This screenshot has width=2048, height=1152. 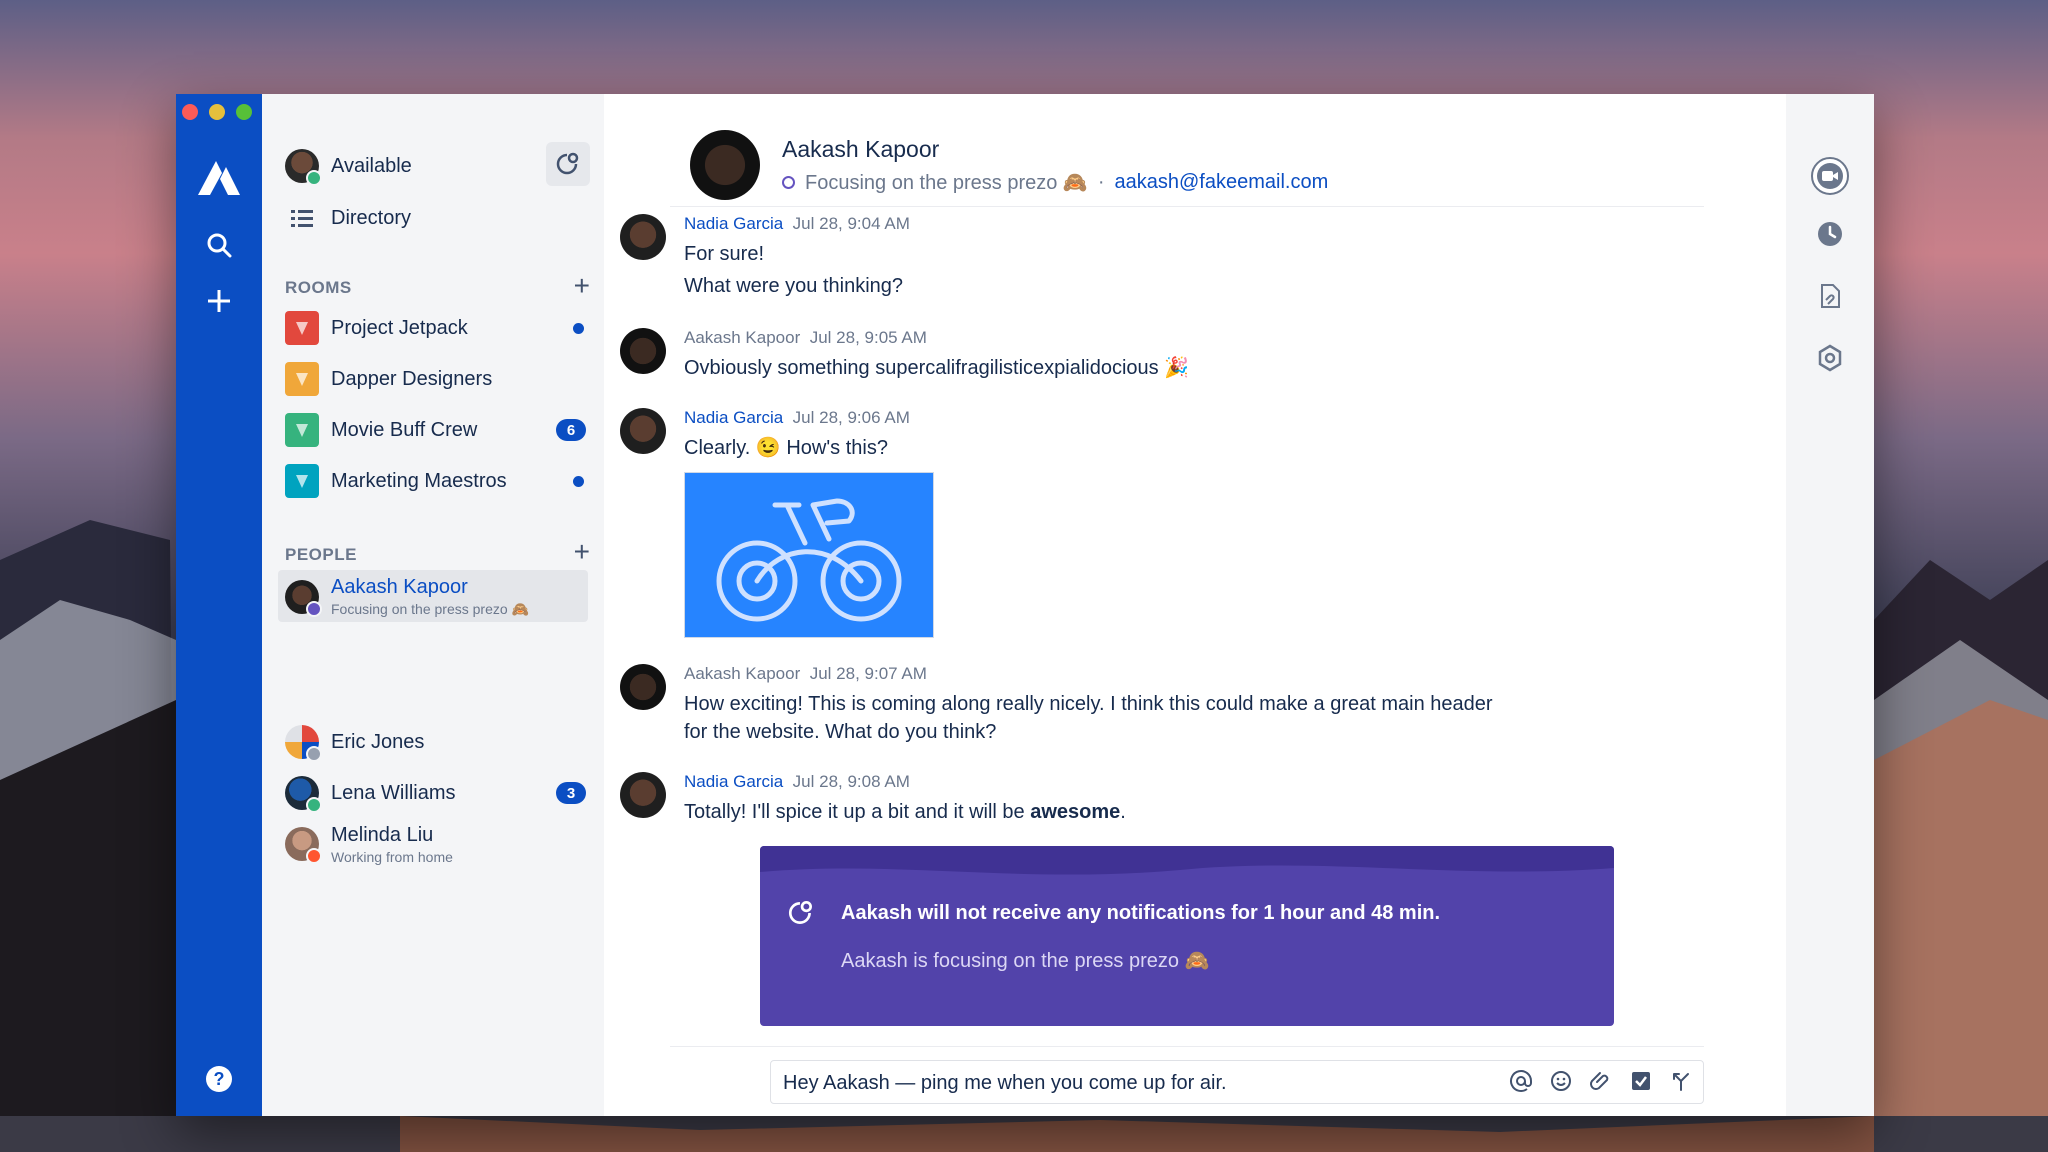 I want to click on room-item: Marketing Maestros, so click(x=437, y=481).